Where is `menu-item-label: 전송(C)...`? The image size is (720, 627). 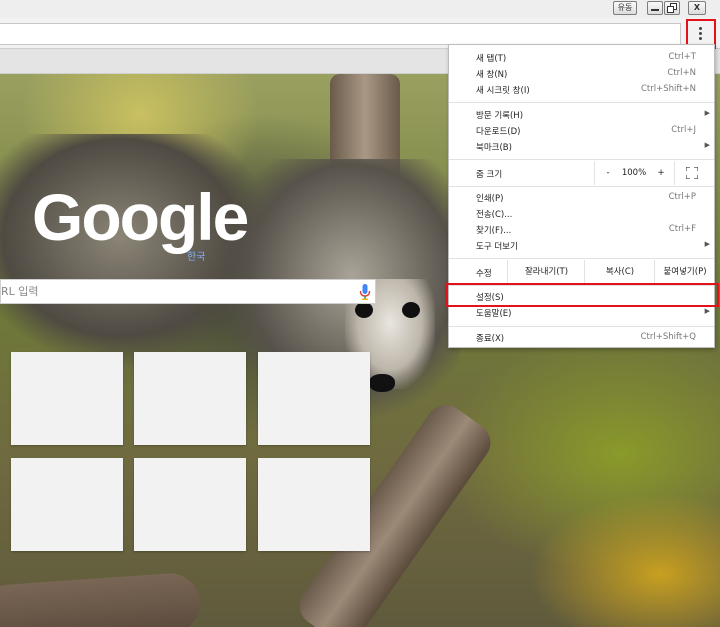
menu-item-label: 전송(C)... is located at coordinates (494, 215).